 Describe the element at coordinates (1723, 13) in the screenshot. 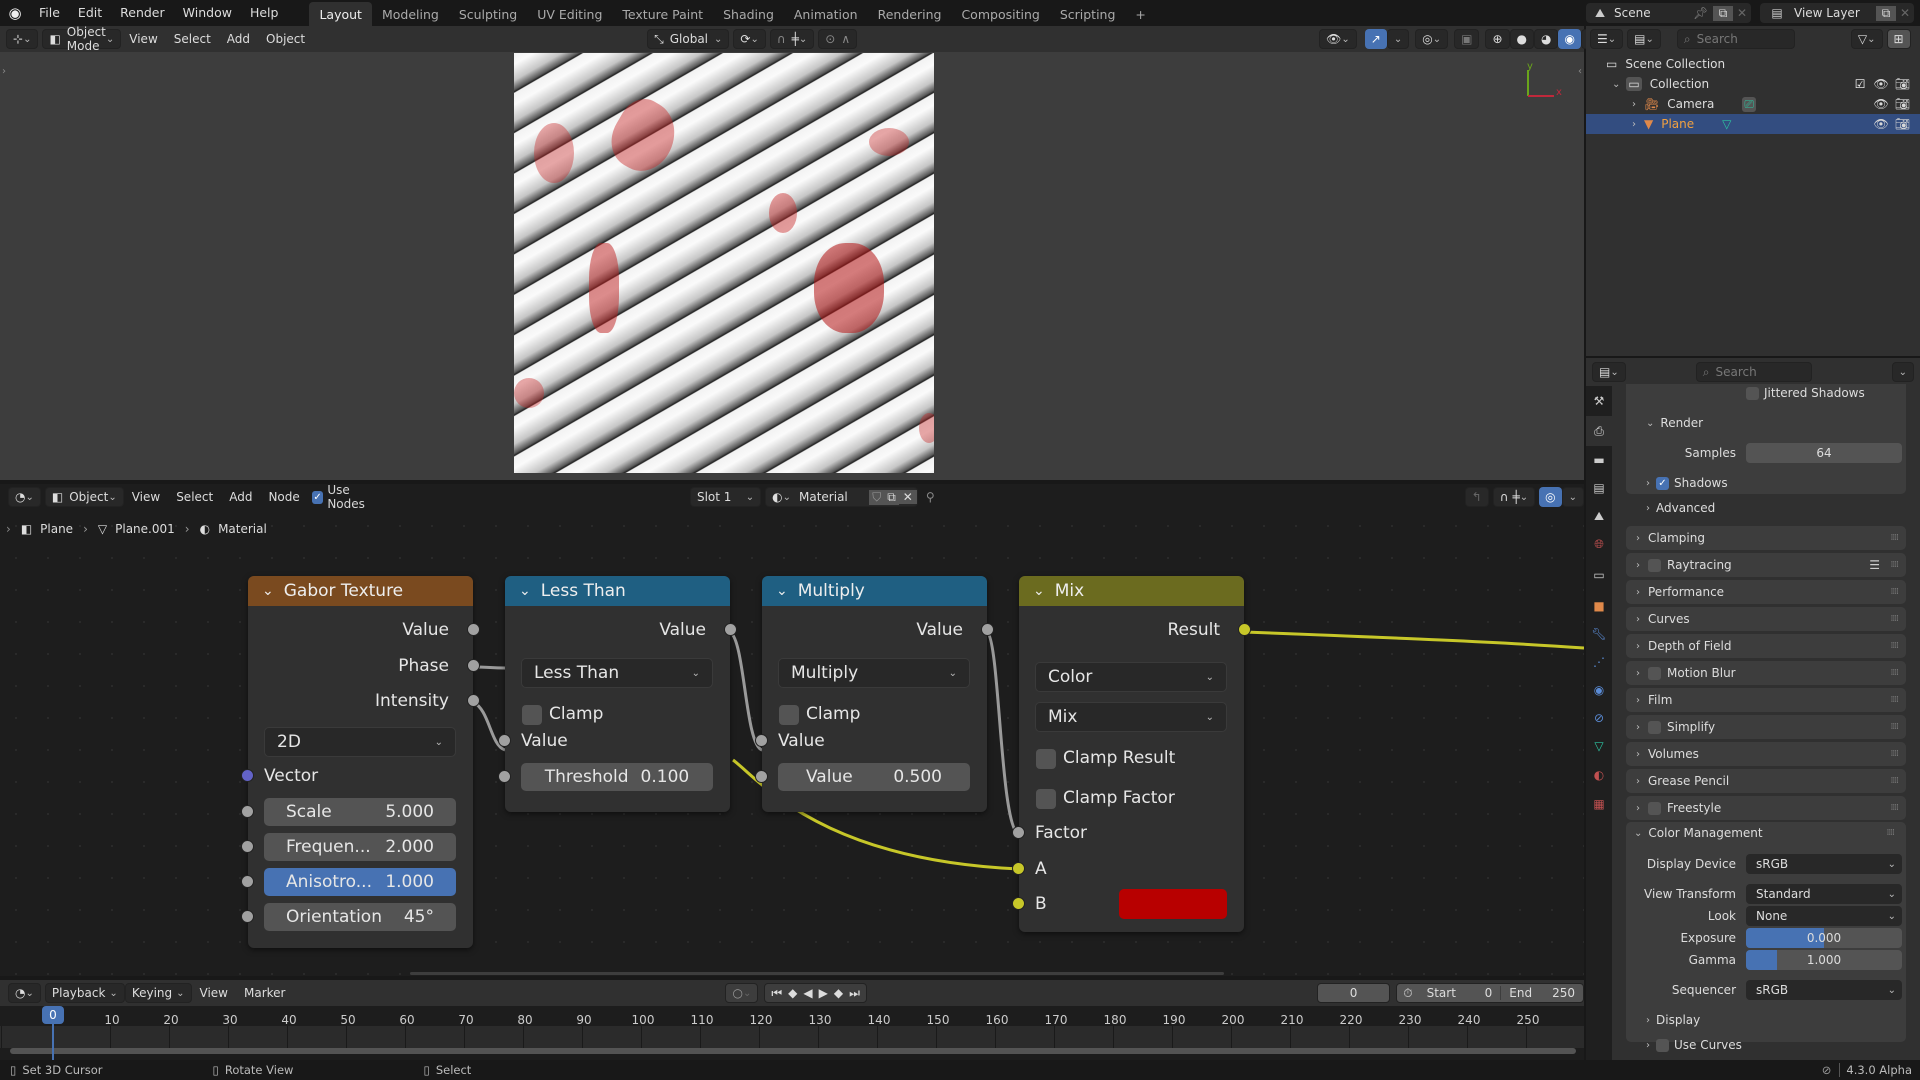

I see `new-scene-icon: ⧉` at that location.